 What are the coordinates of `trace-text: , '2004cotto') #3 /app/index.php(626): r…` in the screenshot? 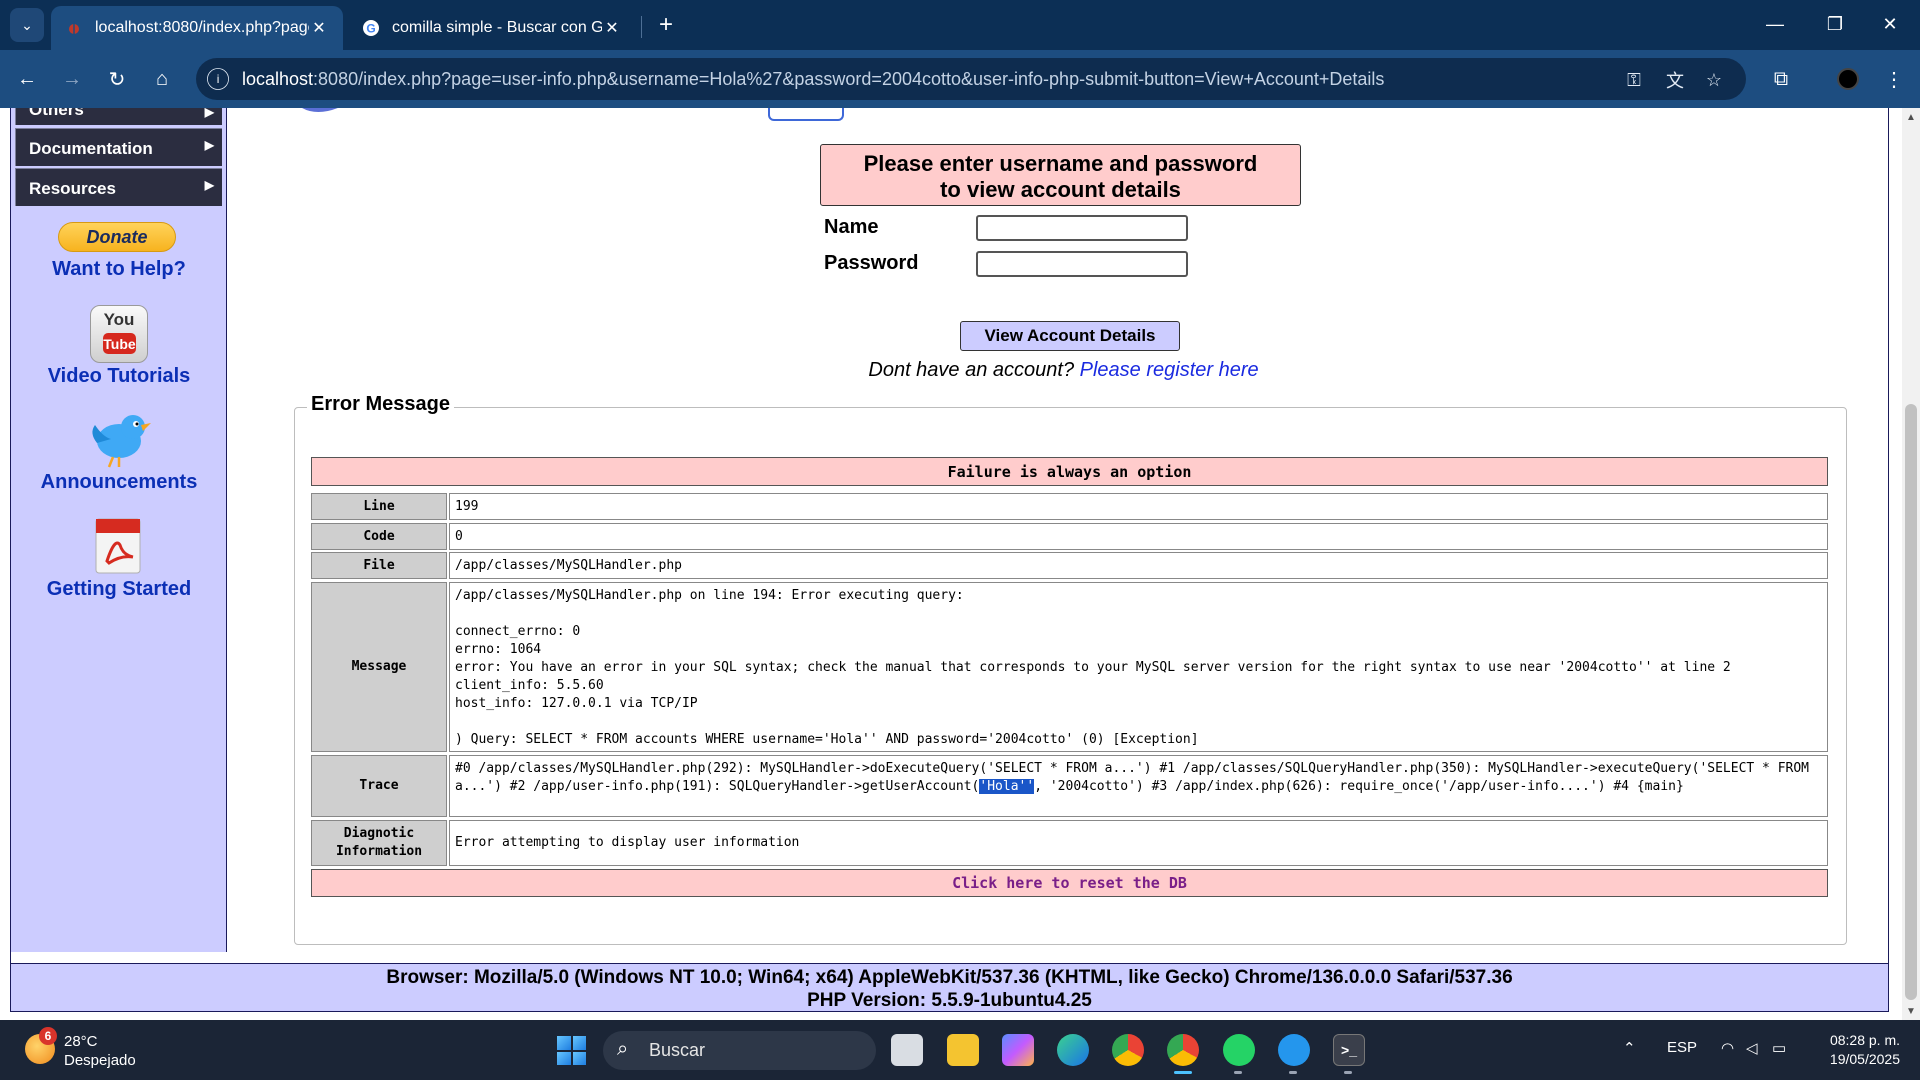 It's located at (1359, 786).